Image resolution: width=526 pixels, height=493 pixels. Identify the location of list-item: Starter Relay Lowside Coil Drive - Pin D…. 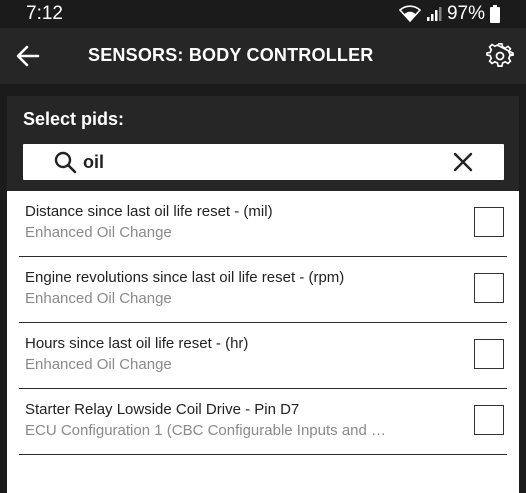
(263, 422).